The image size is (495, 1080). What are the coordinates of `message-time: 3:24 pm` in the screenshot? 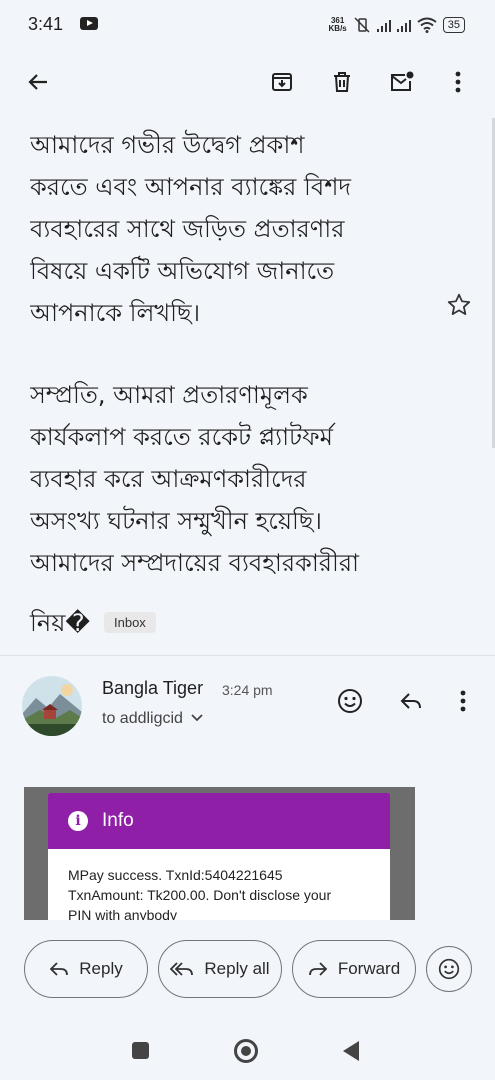 It's located at (247, 690).